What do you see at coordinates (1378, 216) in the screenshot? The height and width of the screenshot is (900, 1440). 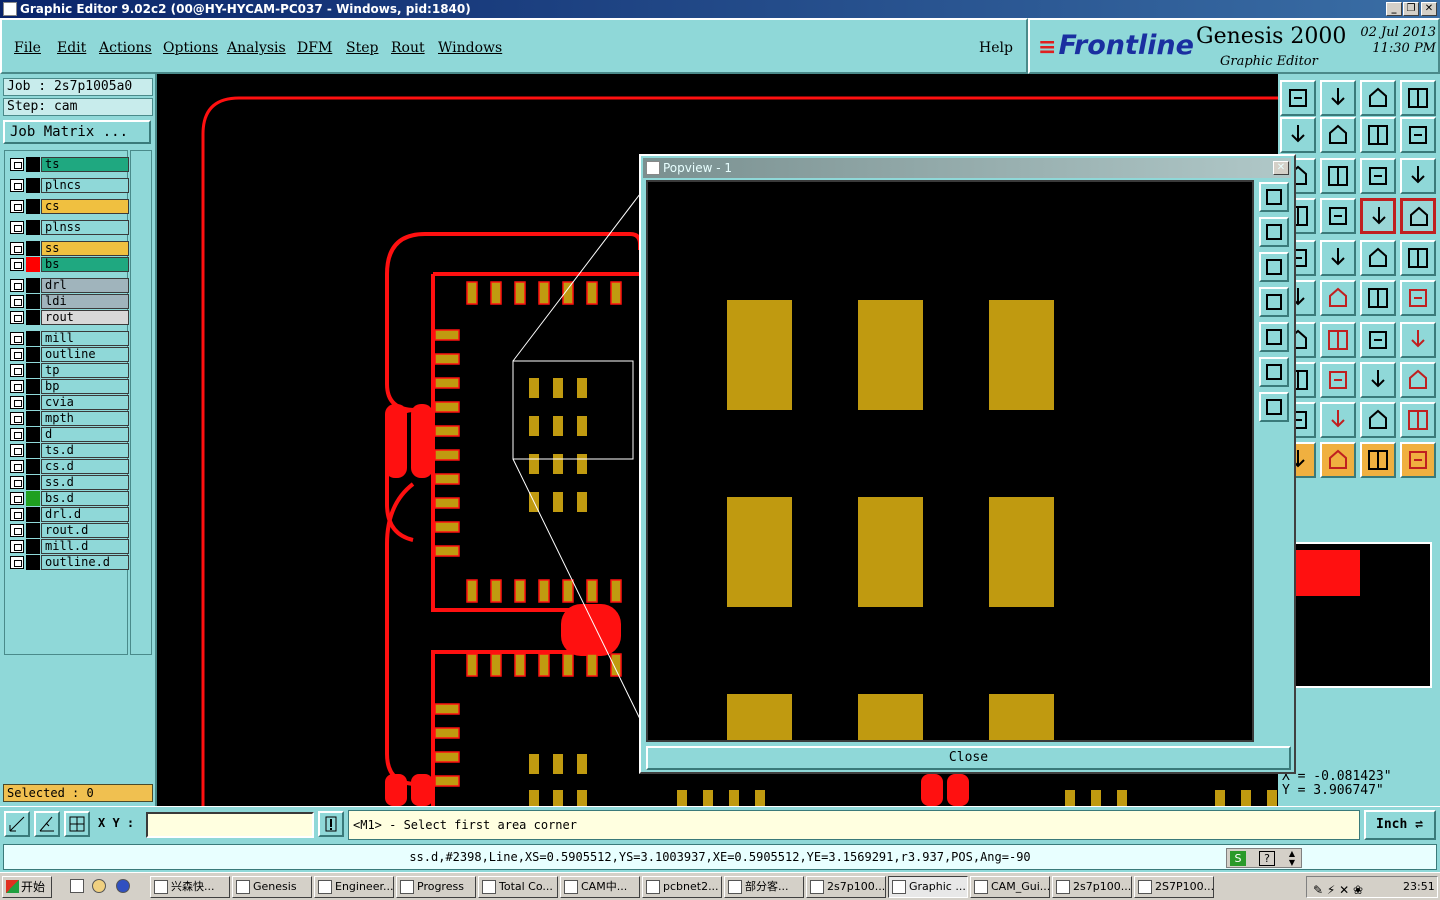 I see `snap-tool` at bounding box center [1378, 216].